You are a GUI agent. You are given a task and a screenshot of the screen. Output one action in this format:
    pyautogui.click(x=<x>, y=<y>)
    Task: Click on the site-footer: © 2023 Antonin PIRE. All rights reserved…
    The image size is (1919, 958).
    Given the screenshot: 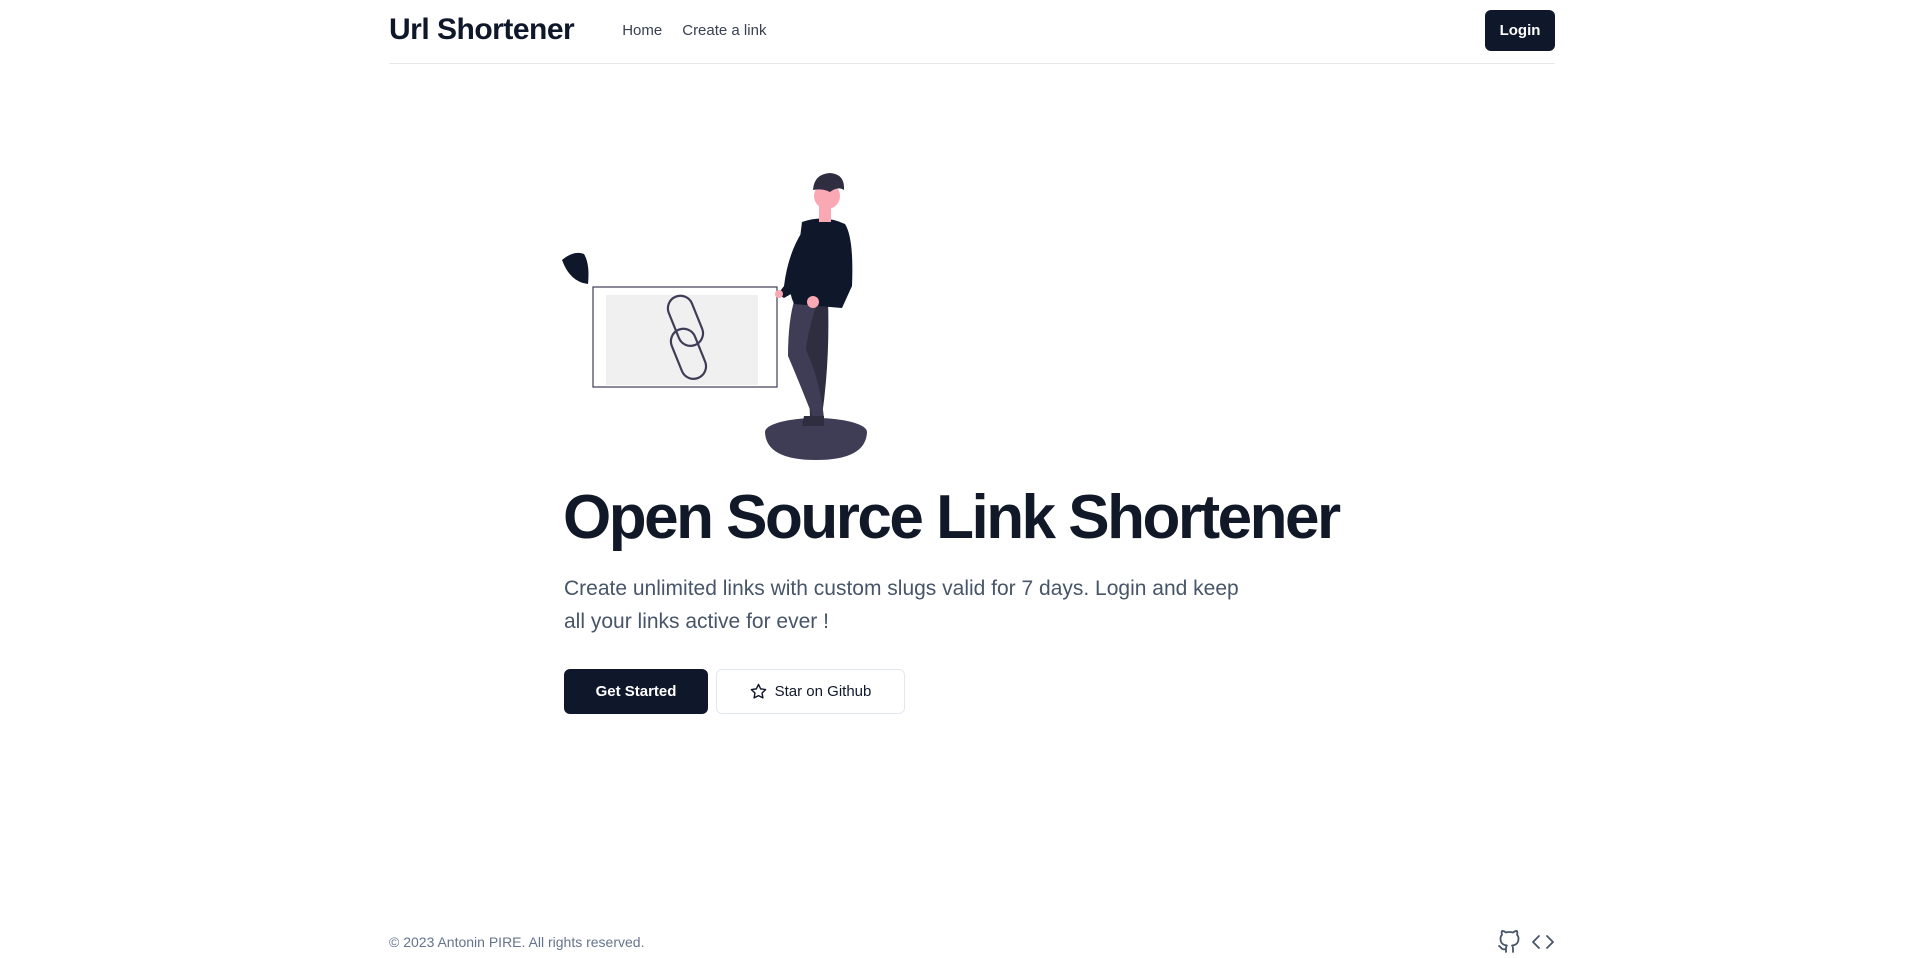 What is the action you would take?
    pyautogui.click(x=972, y=942)
    